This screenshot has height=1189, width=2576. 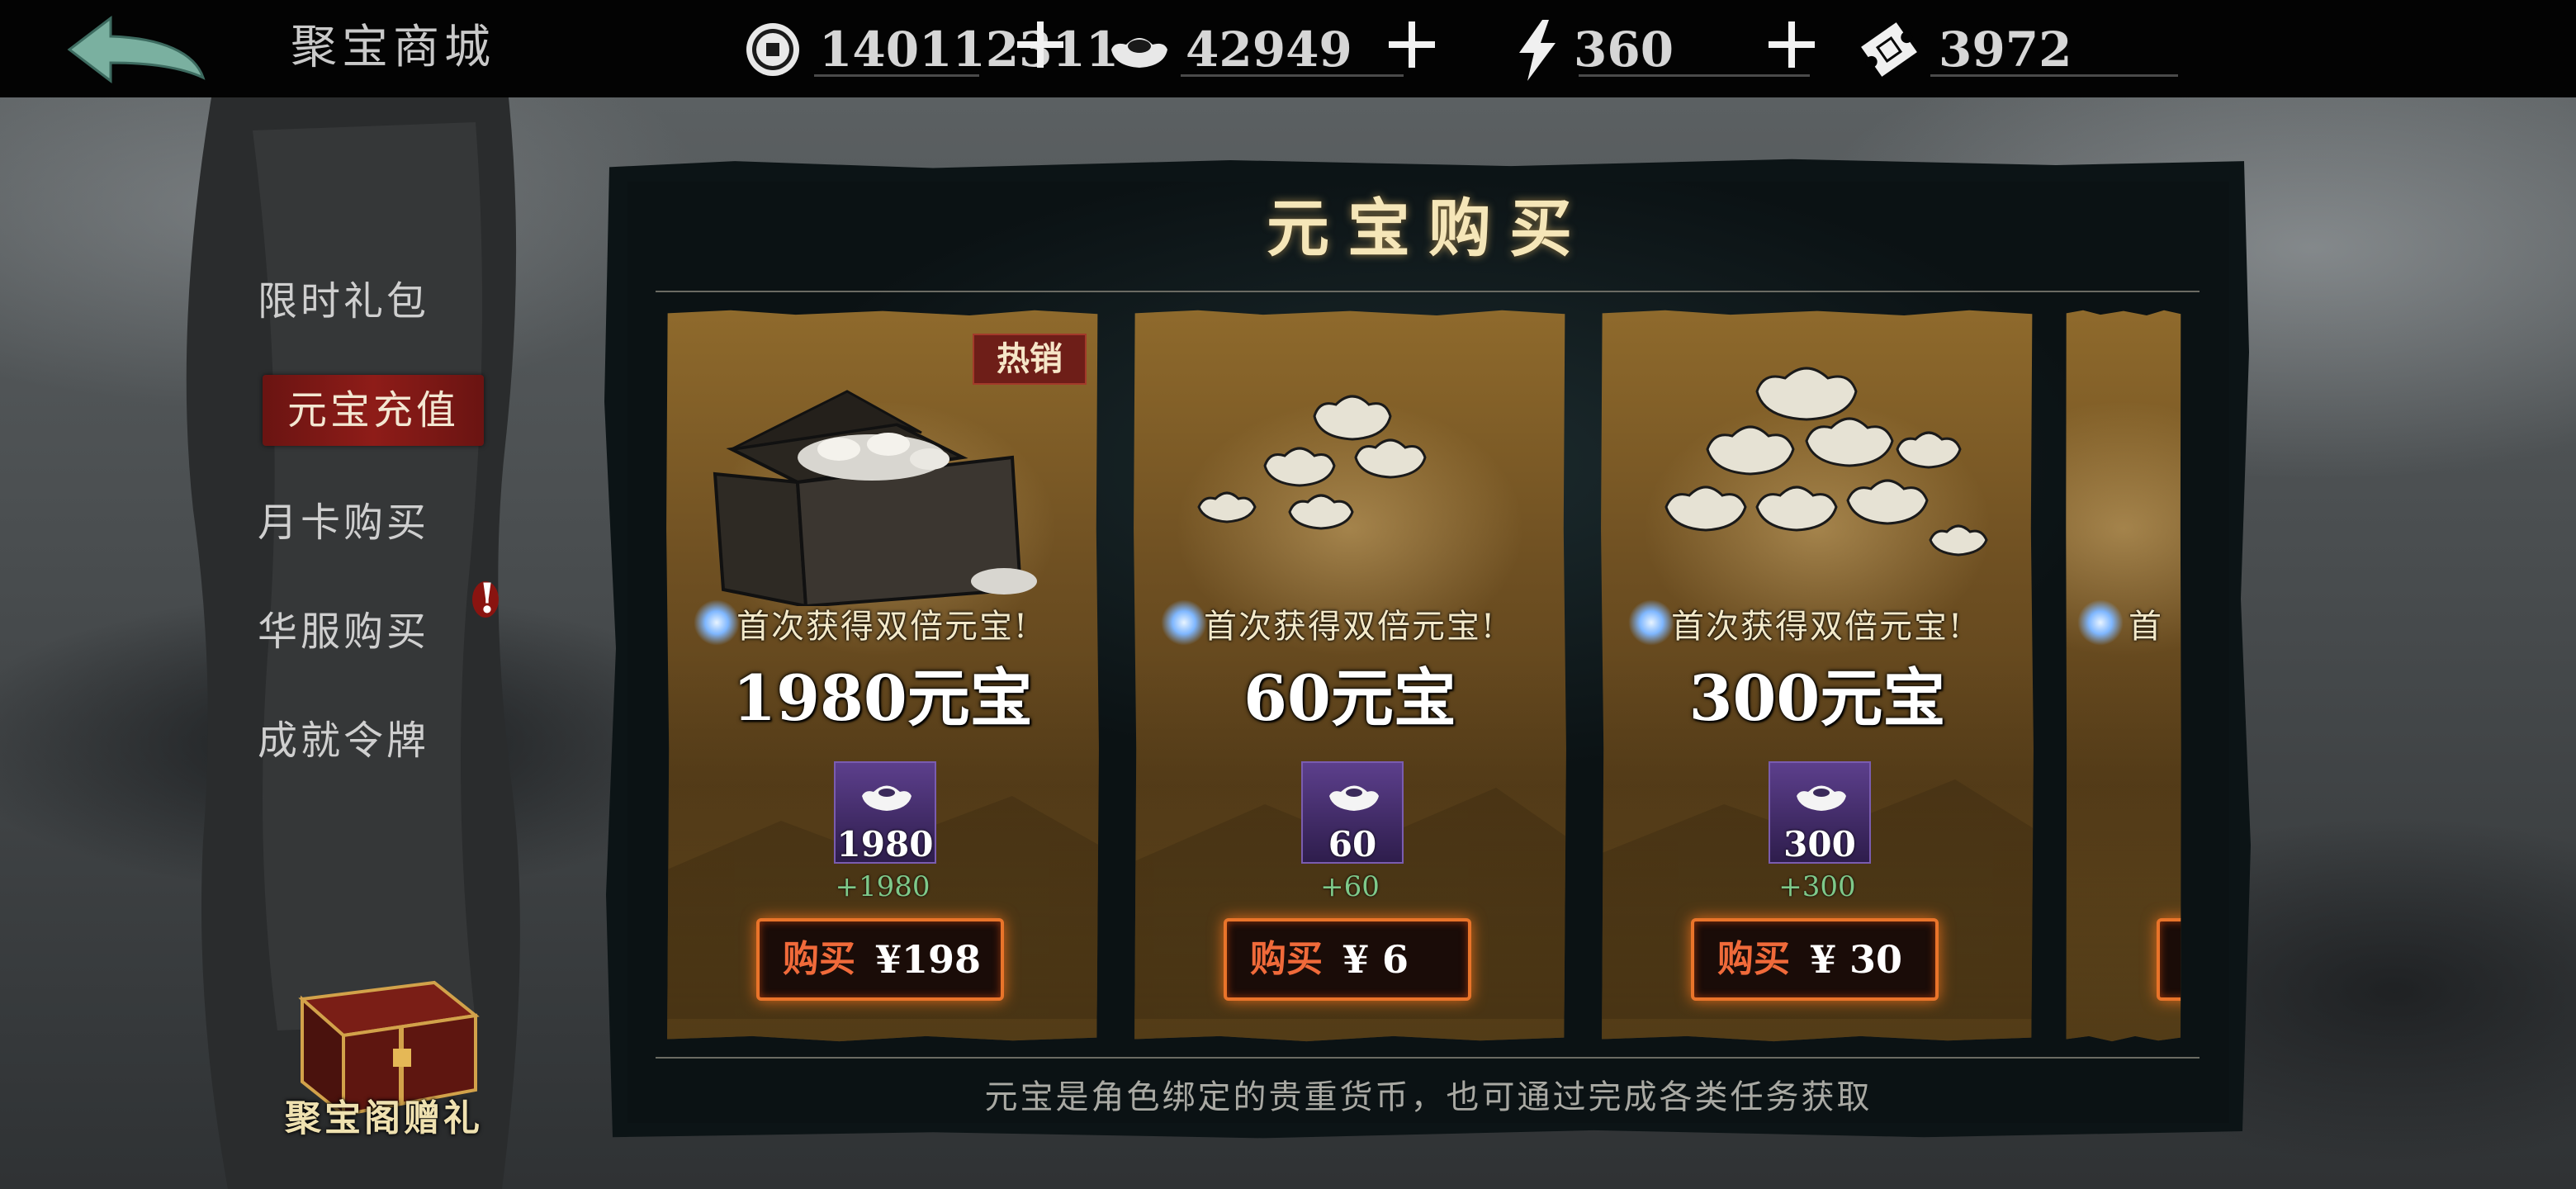 I want to click on energy-value: 360, so click(x=1624, y=49).